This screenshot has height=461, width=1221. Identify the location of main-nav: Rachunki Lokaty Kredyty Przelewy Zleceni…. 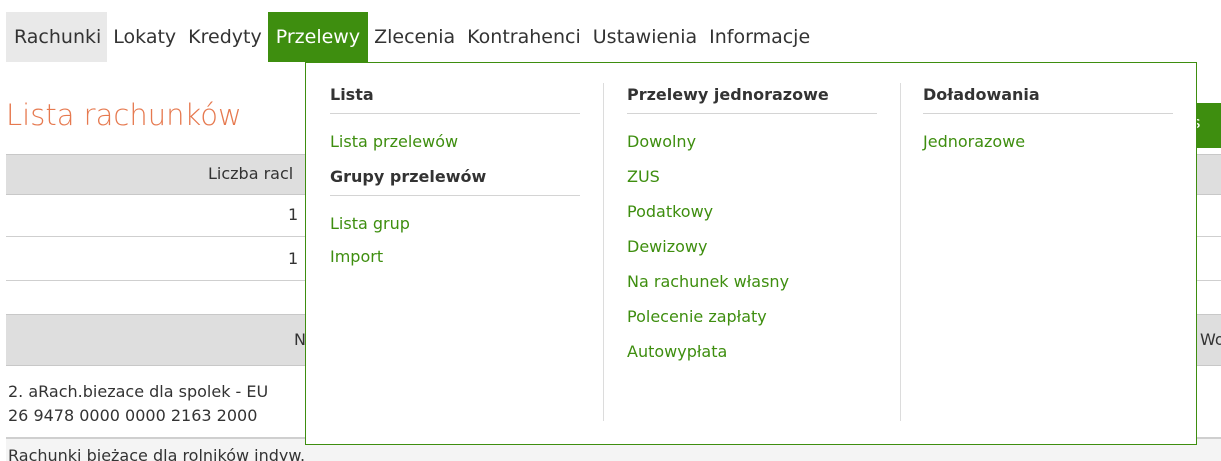
(411, 37).